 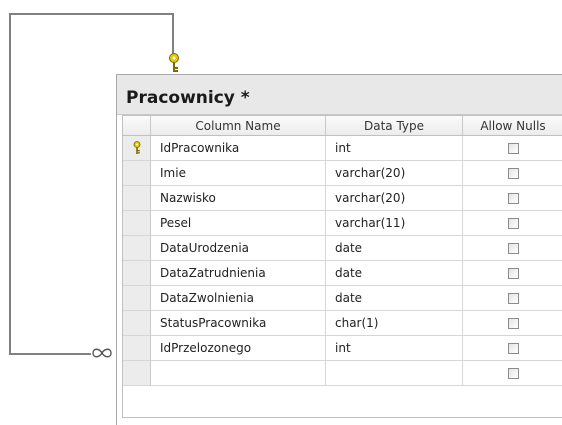 I want to click on data-type-cell: varchar(11), so click(x=394, y=223).